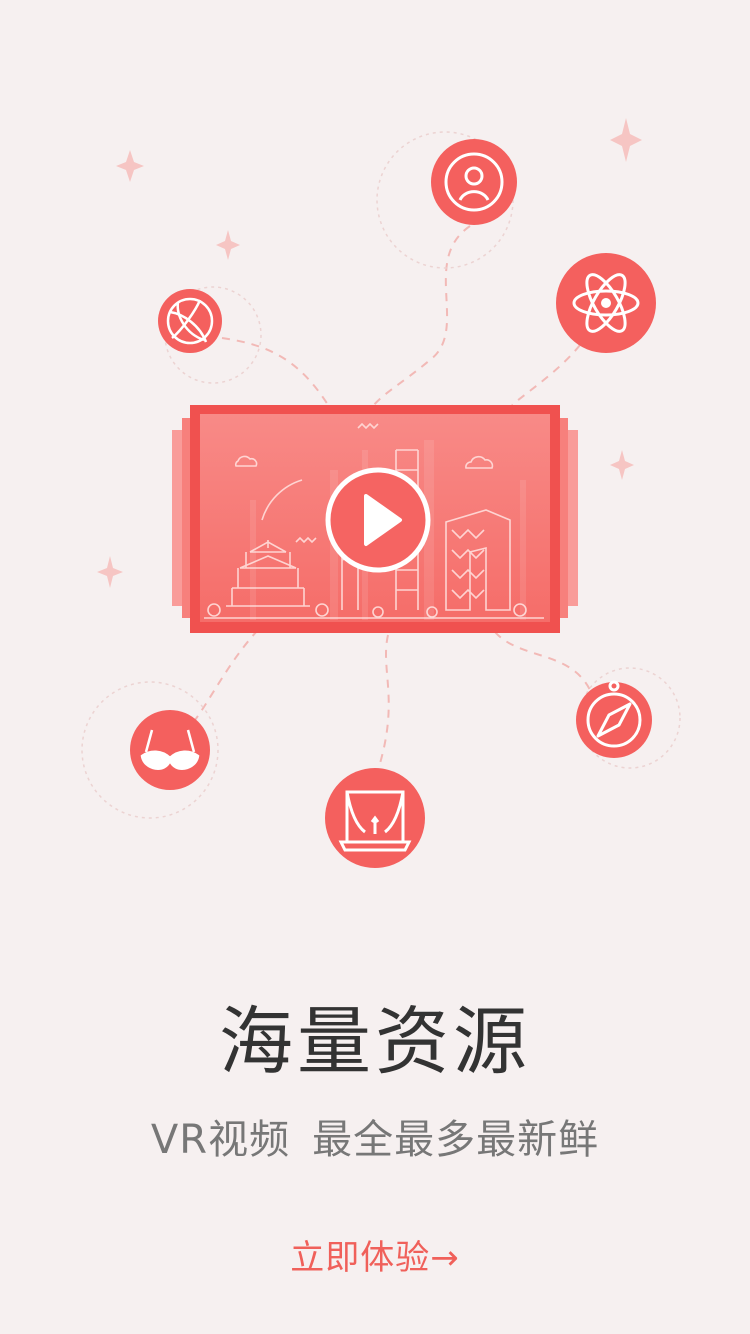 The height and width of the screenshot is (1334, 750). I want to click on user-icon, so click(474, 182).